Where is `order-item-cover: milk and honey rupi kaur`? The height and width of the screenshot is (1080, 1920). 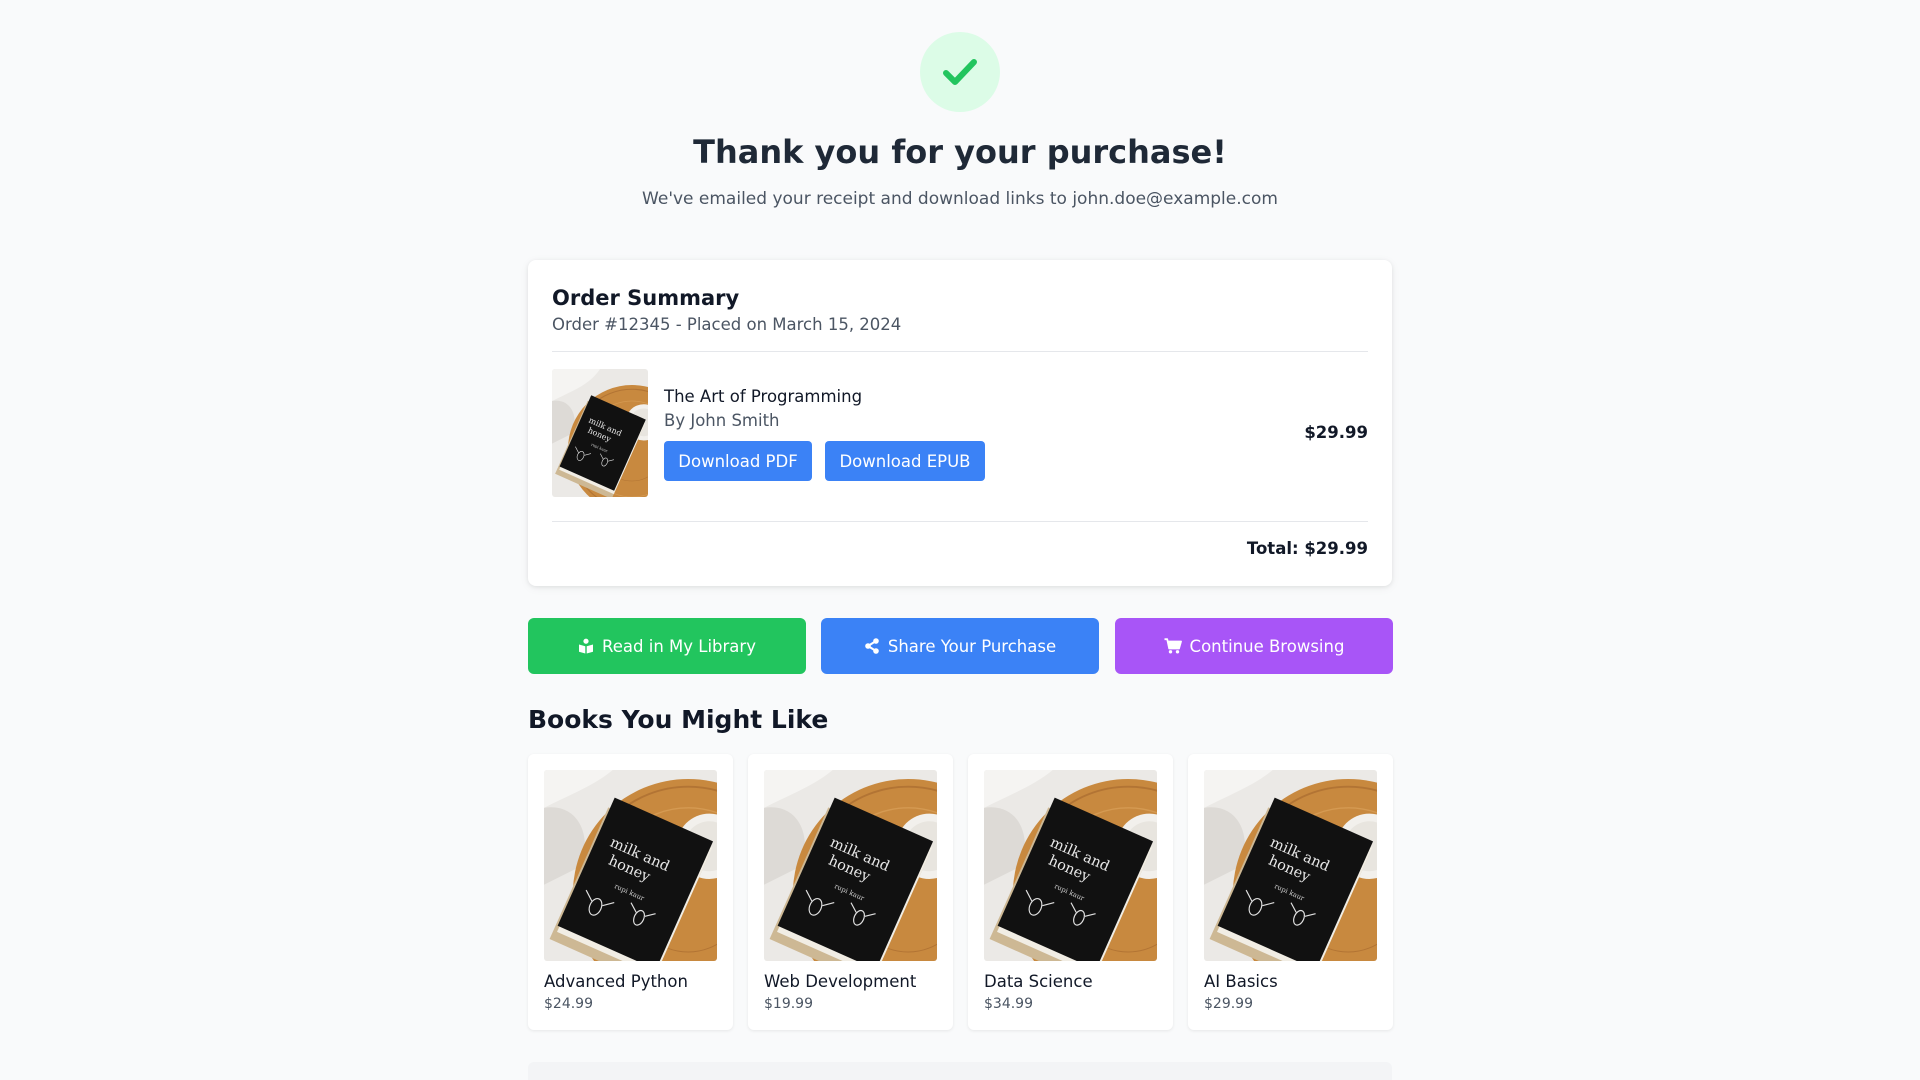
order-item-cover: milk and honey rupi kaur is located at coordinates (600, 433).